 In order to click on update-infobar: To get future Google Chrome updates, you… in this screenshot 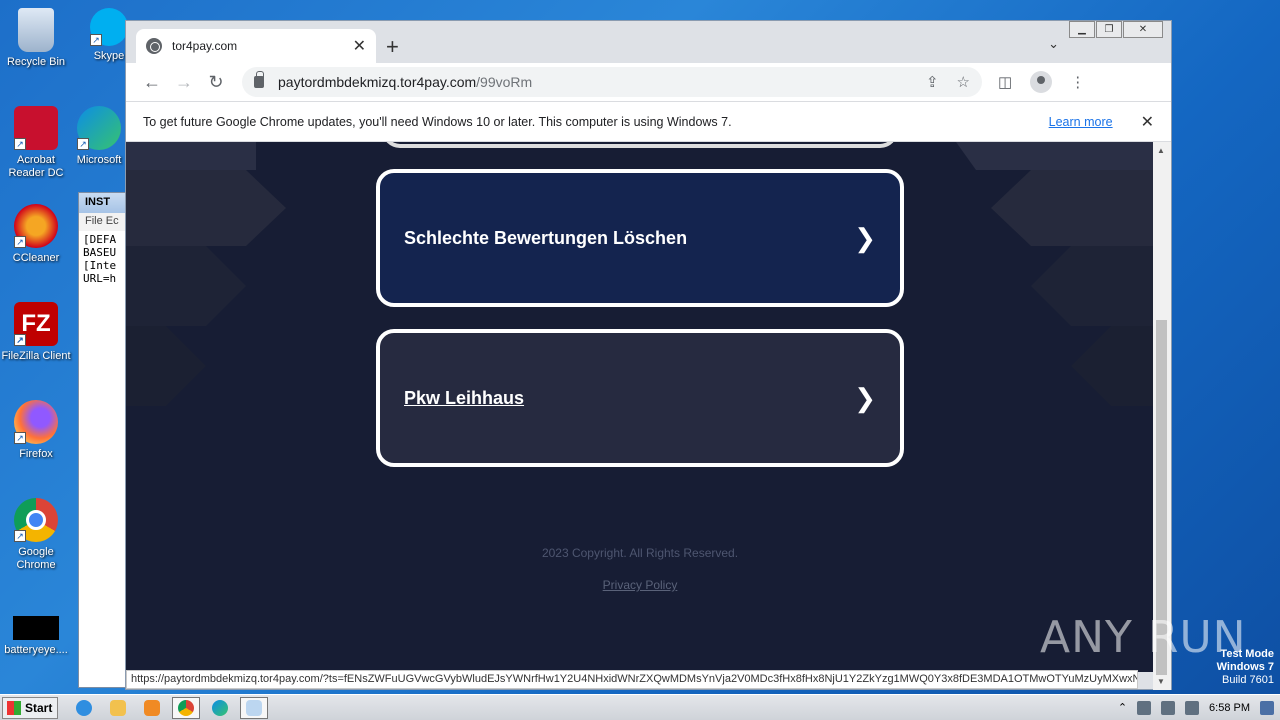, I will do `click(648, 121)`.